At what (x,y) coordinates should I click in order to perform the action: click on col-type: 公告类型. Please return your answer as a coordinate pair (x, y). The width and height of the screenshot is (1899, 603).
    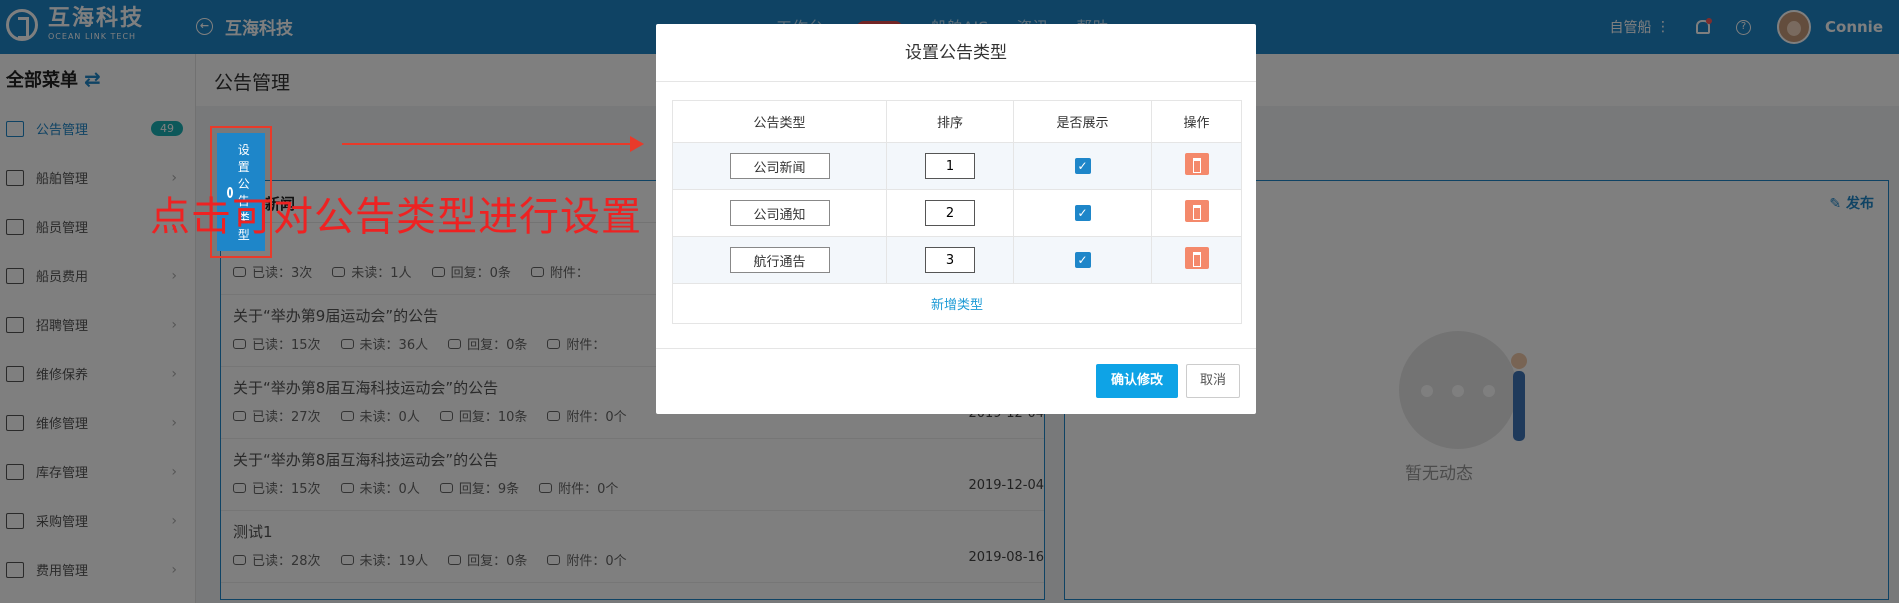
    Looking at the image, I should click on (779, 121).